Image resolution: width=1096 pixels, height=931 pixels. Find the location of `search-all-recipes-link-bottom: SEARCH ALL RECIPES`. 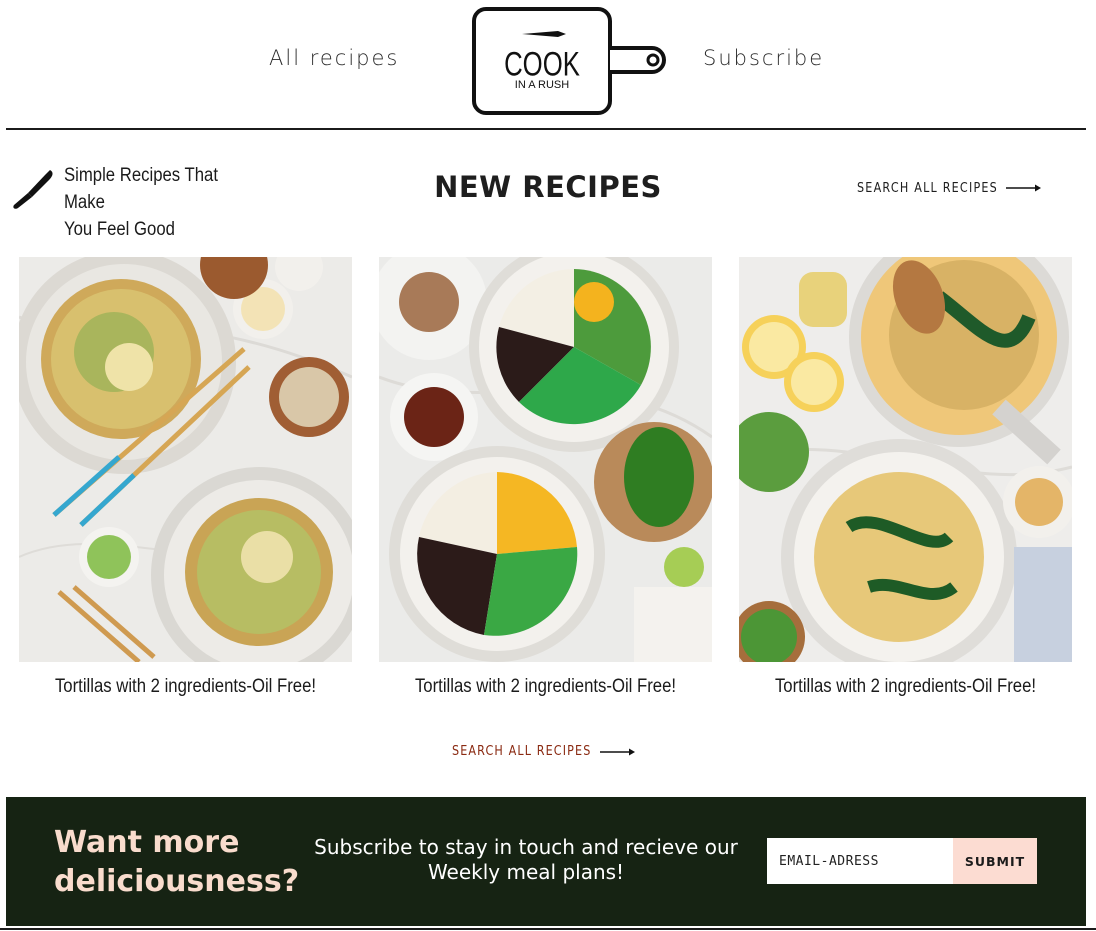

search-all-recipes-link-bottom: SEARCH ALL RECIPES is located at coordinates (521, 751).